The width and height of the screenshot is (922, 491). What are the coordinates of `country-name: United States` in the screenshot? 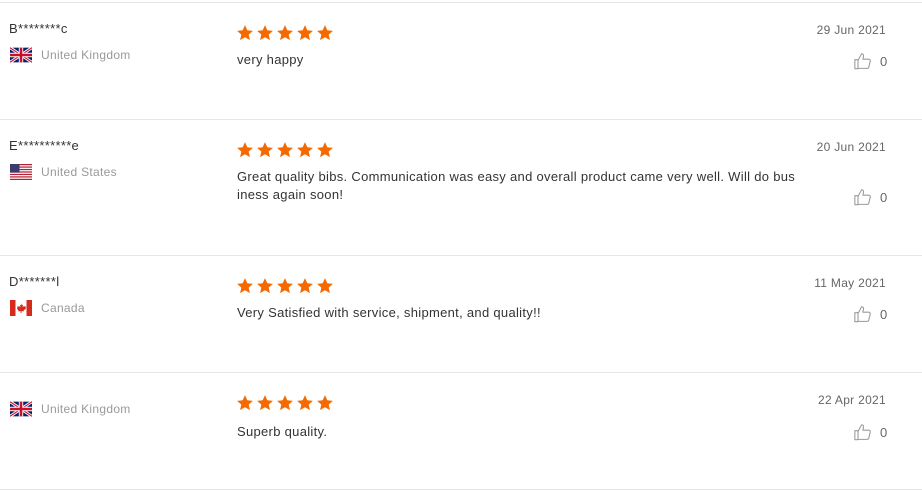 It's located at (79, 172).